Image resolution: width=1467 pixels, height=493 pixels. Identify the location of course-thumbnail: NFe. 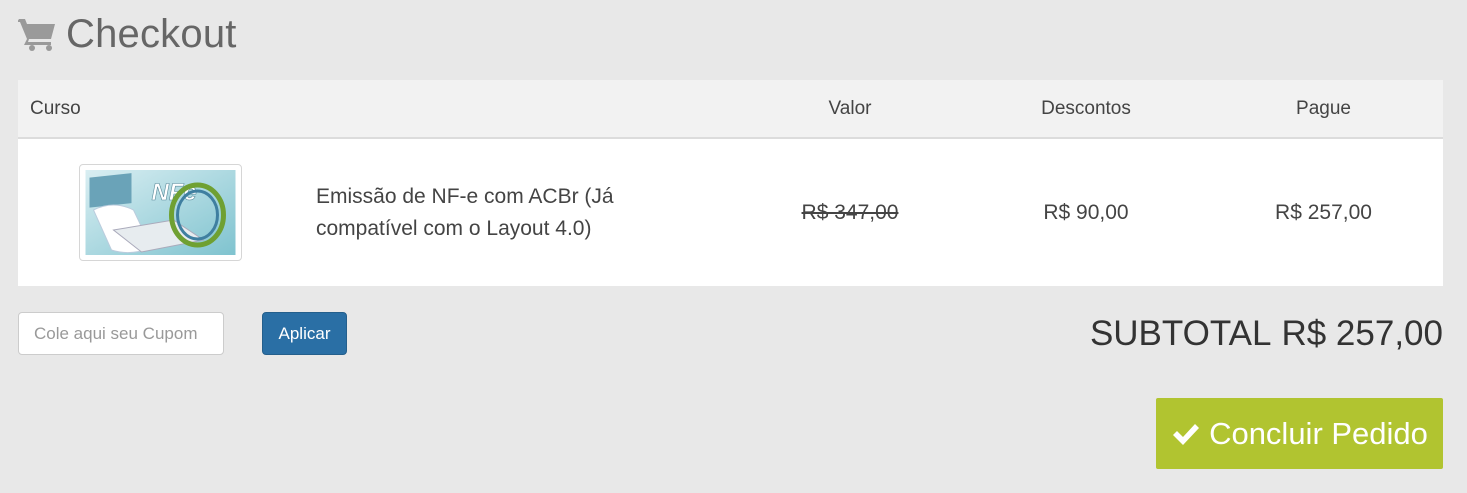
(160, 212).